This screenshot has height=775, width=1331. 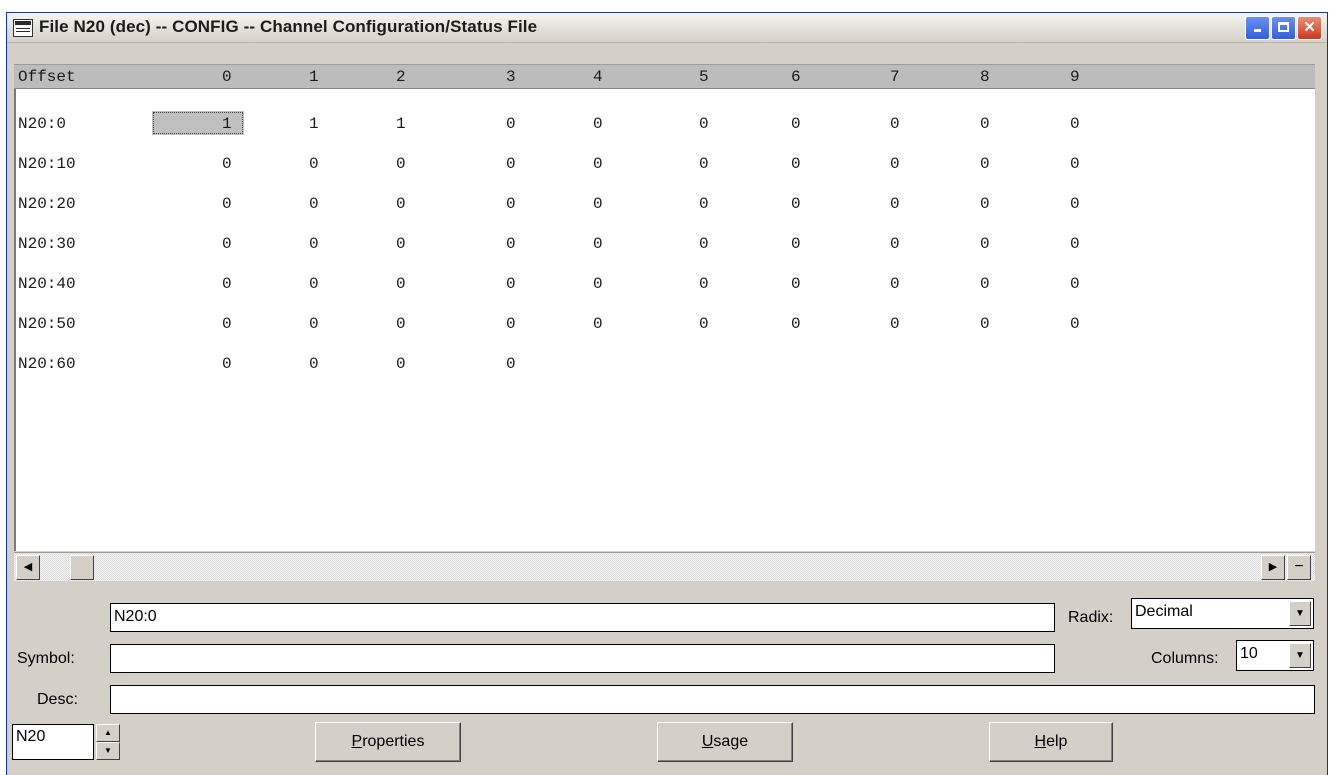 I want to click on help-button: Help, so click(x=1051, y=742).